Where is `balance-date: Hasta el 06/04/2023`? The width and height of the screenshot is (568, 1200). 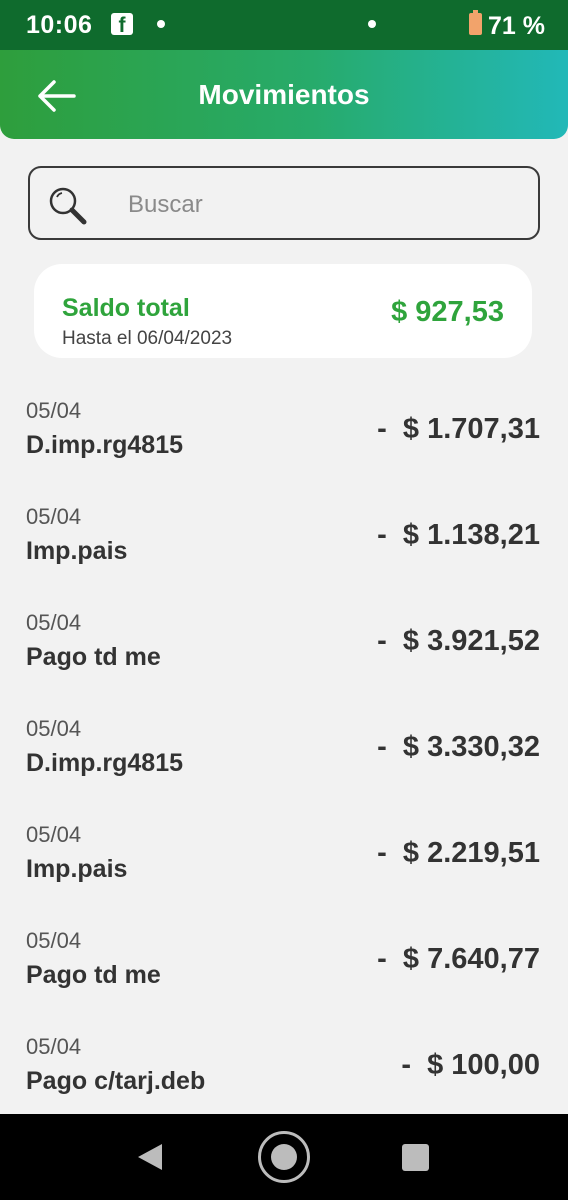 balance-date: Hasta el 06/04/2023 is located at coordinates (147, 338).